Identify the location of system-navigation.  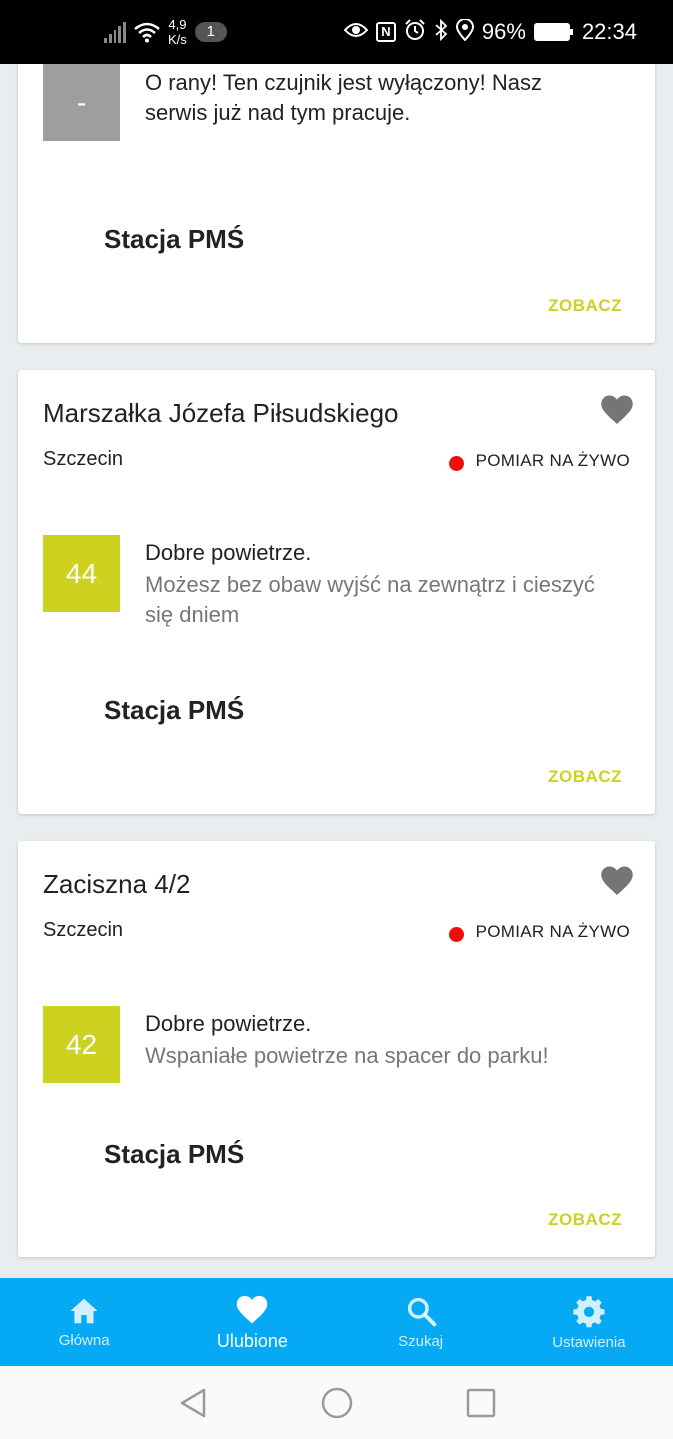
(336, 1402).